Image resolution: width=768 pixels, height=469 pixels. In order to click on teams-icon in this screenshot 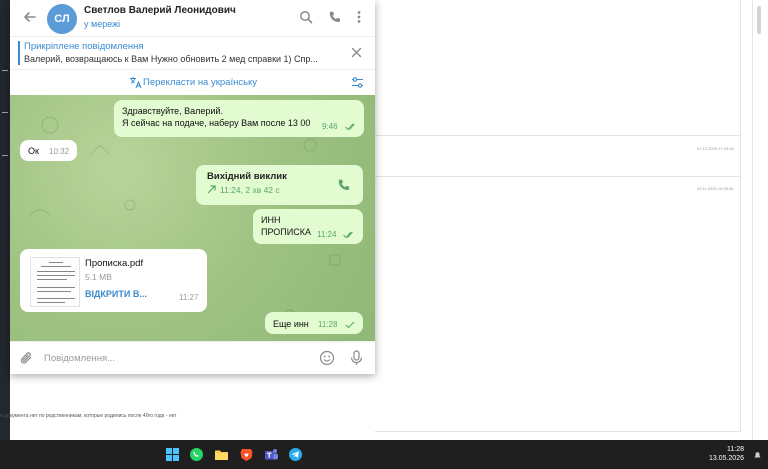, I will do `click(271, 454)`.